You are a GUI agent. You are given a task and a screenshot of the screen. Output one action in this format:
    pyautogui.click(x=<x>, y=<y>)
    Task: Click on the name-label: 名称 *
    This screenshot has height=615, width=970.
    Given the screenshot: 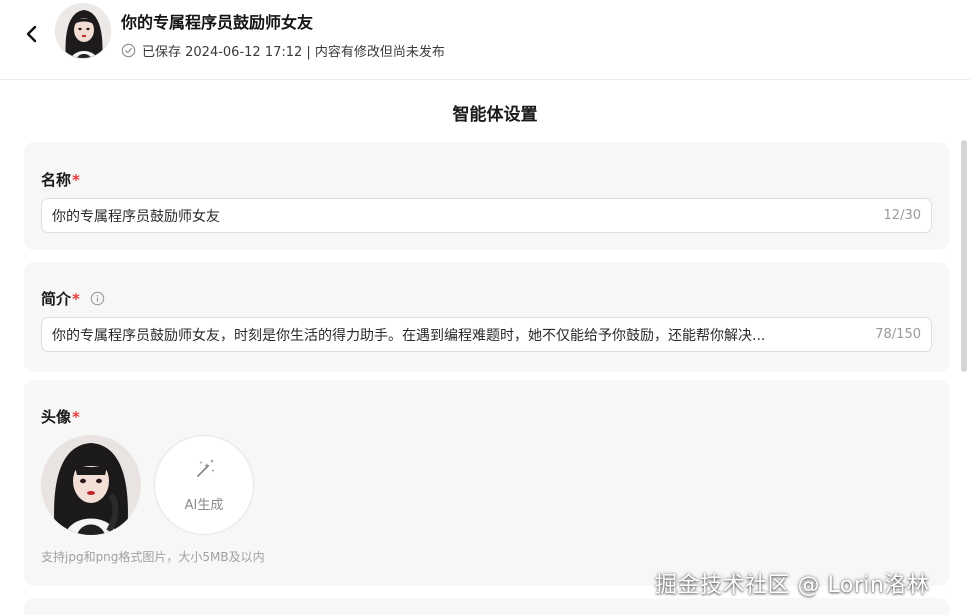 What is the action you would take?
    pyautogui.click(x=60, y=179)
    